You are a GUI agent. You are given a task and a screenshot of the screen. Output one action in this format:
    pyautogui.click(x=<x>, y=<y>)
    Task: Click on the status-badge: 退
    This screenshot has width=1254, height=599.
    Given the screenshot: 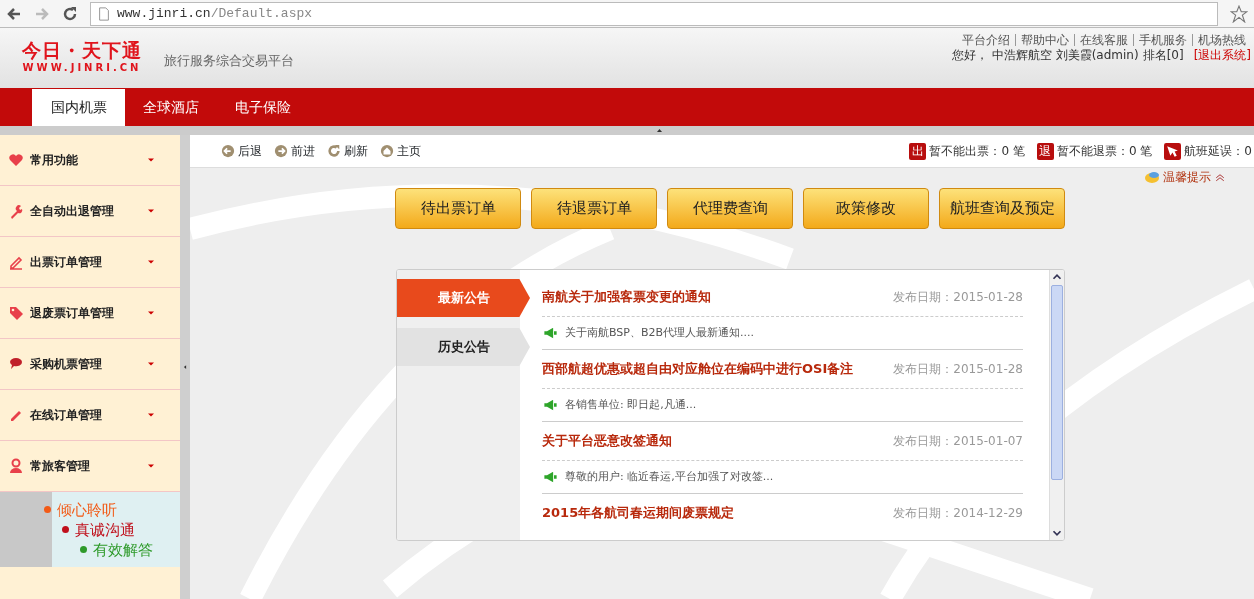 What is the action you would take?
    pyautogui.click(x=1045, y=151)
    